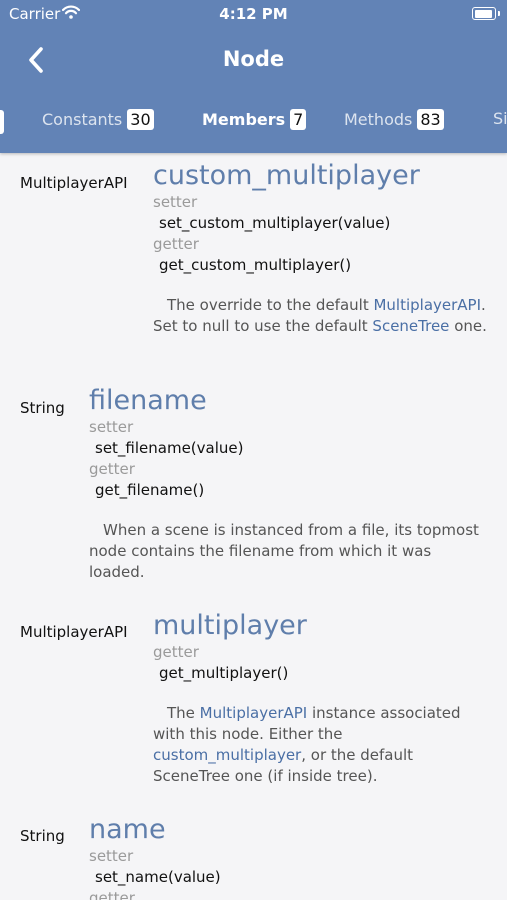 The image size is (507, 900). Describe the element at coordinates (275, 223) in the screenshot. I see `setter-value: set_custom_multiplayer(value)` at that location.